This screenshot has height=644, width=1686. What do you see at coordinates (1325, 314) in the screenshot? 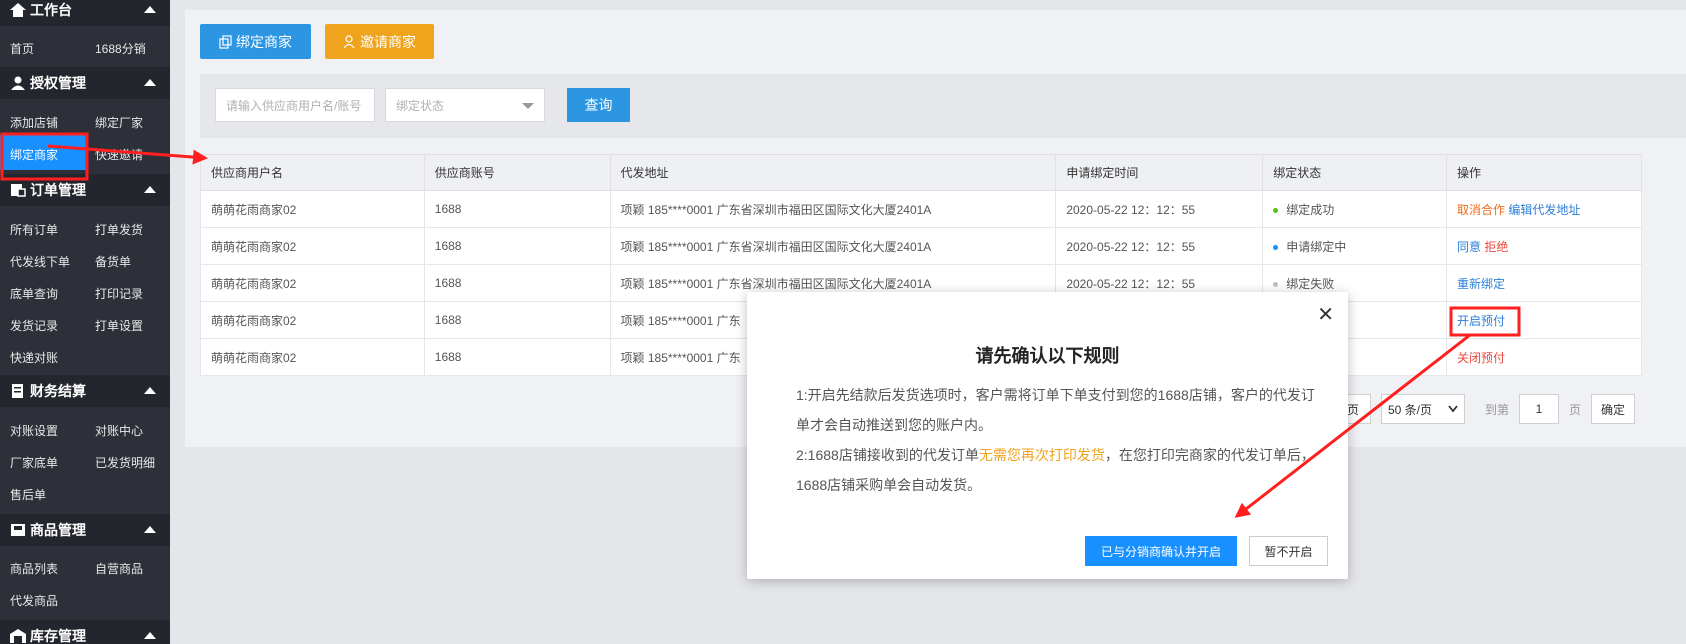
I see `close-icon: ✕` at bounding box center [1325, 314].